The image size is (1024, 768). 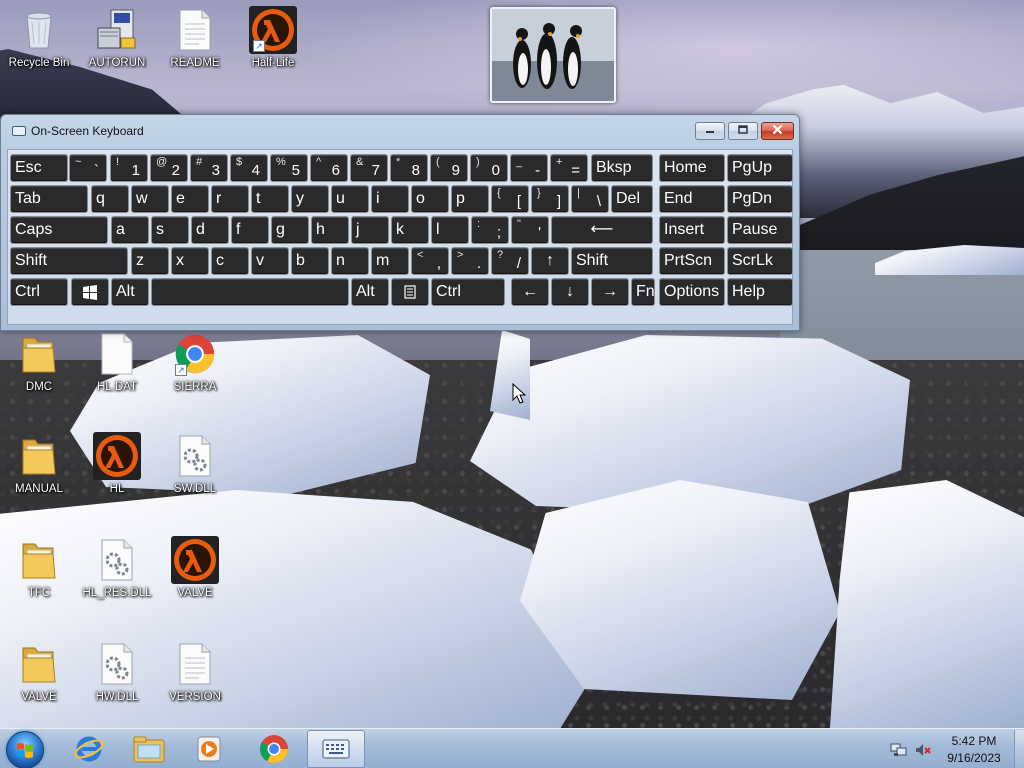 What do you see at coordinates (310, 199) in the screenshot?
I see `key-y: y` at bounding box center [310, 199].